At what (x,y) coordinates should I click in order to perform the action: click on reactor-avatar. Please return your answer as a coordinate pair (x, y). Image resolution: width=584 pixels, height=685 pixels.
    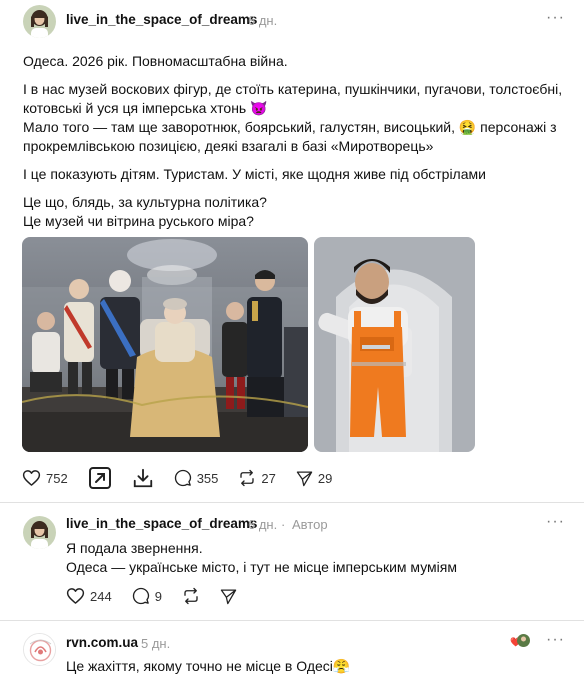
    Looking at the image, I should click on (523, 640).